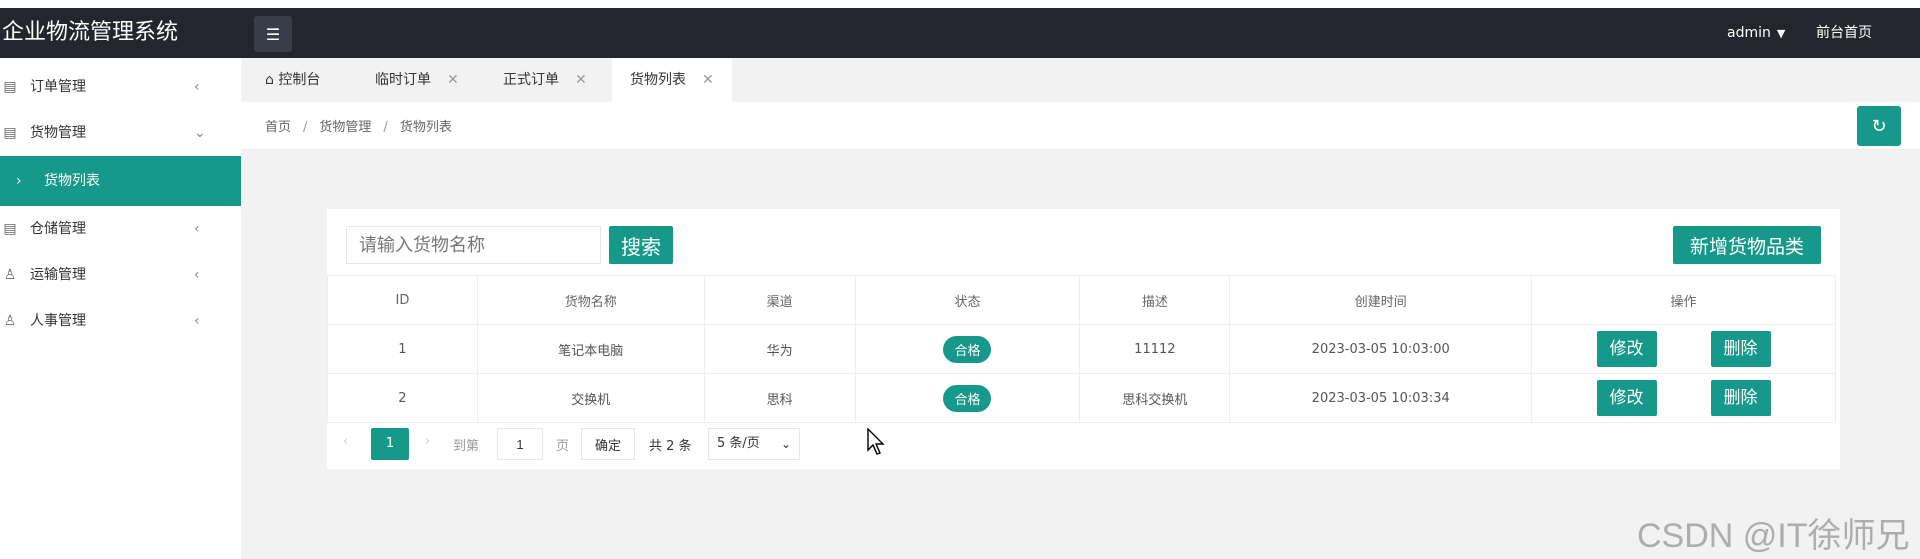  What do you see at coordinates (520, 444) in the screenshot?
I see `goto-page-input` at bounding box center [520, 444].